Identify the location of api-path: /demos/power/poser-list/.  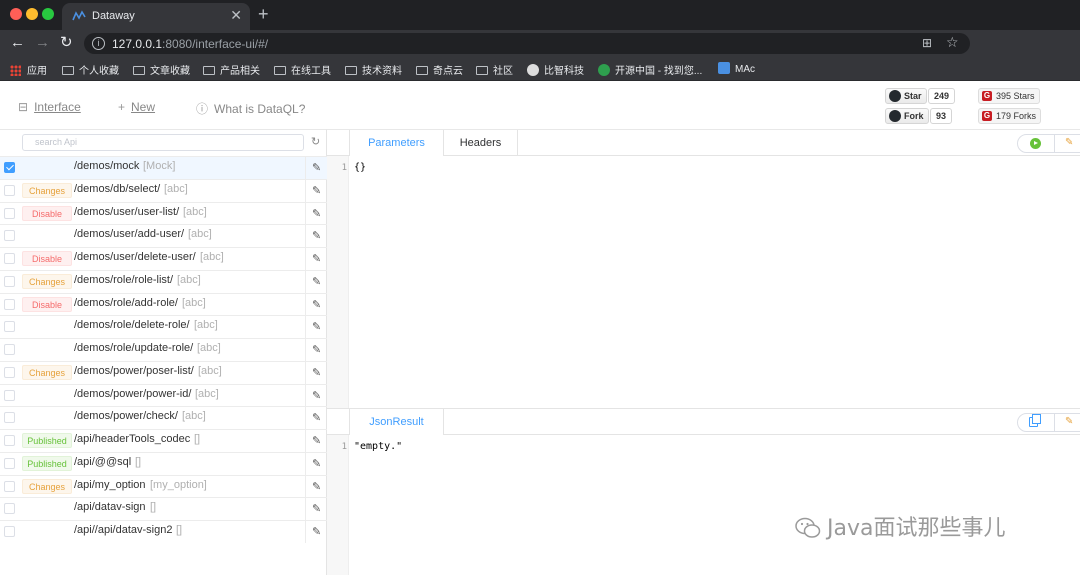
(134, 371).